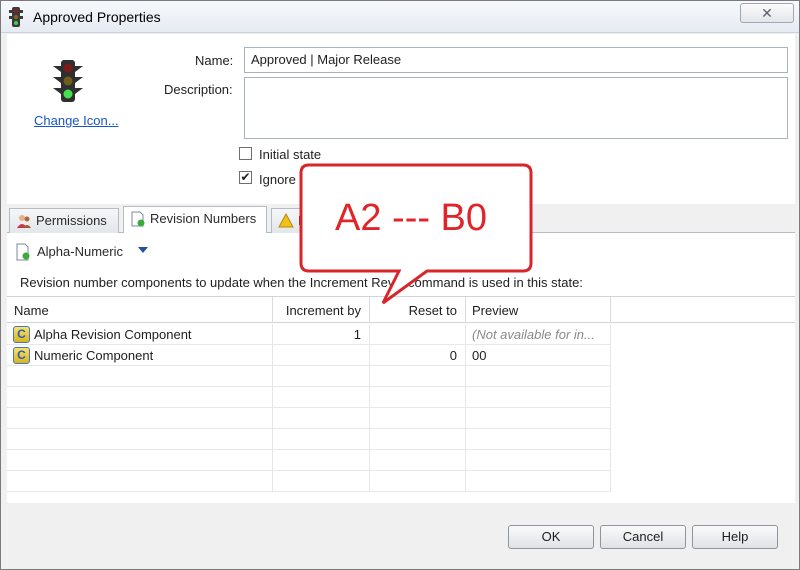 This screenshot has width=800, height=570. I want to click on annotation-callout-text: A2 --- B0, so click(411, 218).